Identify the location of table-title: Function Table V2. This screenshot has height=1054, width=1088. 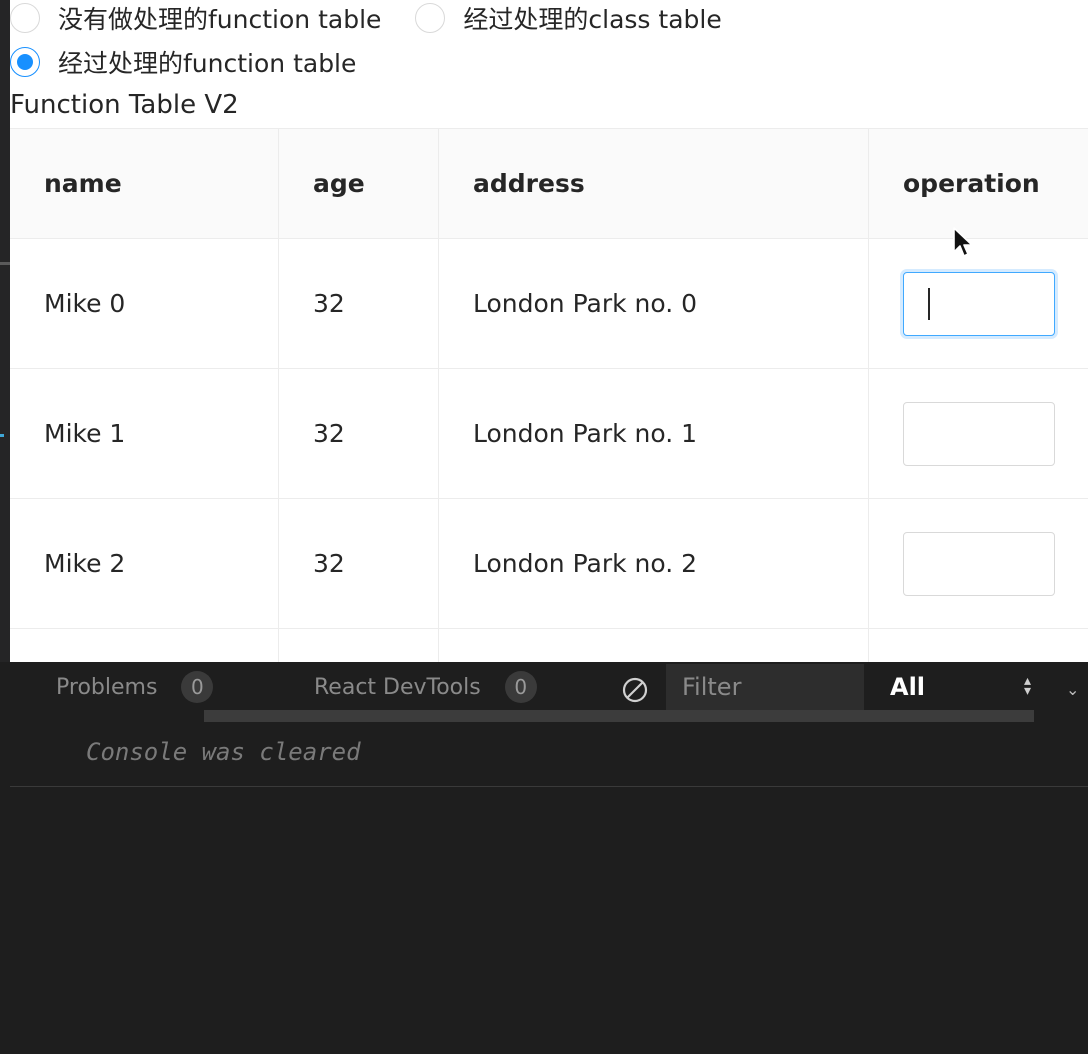
(124, 105).